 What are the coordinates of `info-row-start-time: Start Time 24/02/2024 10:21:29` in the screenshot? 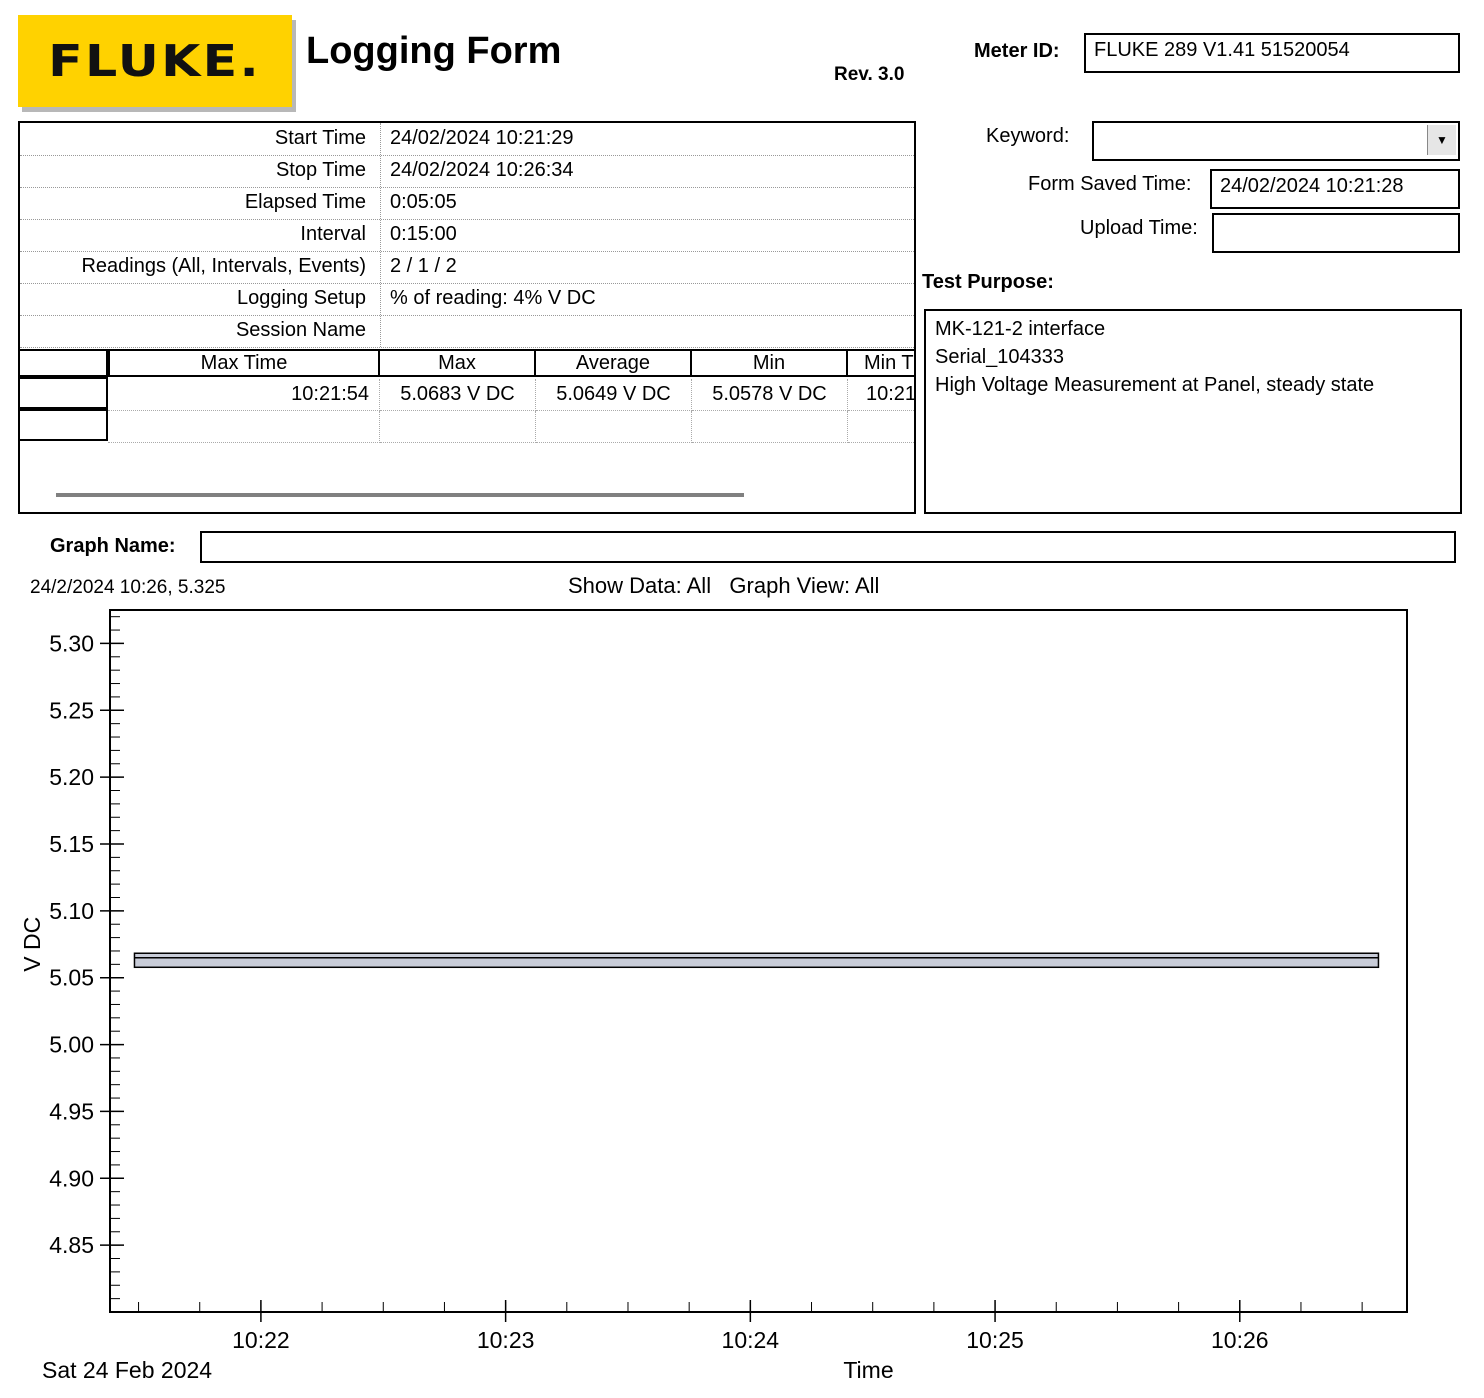 It's located at (467, 139).